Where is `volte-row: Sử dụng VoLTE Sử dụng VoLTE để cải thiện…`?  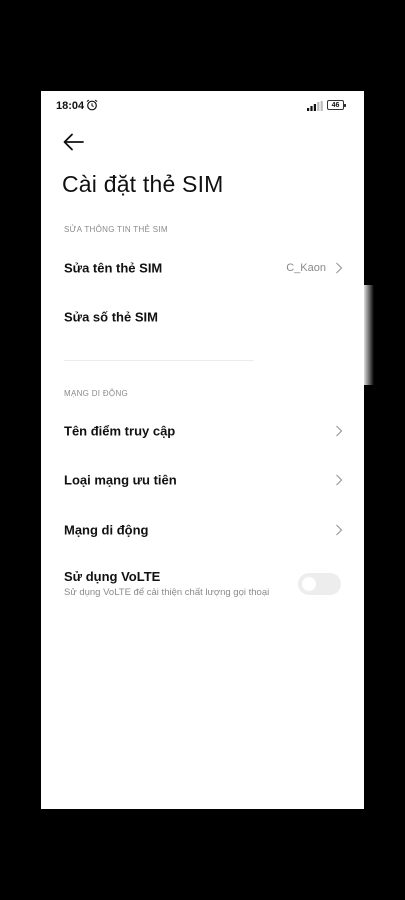
volte-row: Sử dụng VoLTE Sử dụng VoLTE để cải thiện… is located at coordinates (202, 585).